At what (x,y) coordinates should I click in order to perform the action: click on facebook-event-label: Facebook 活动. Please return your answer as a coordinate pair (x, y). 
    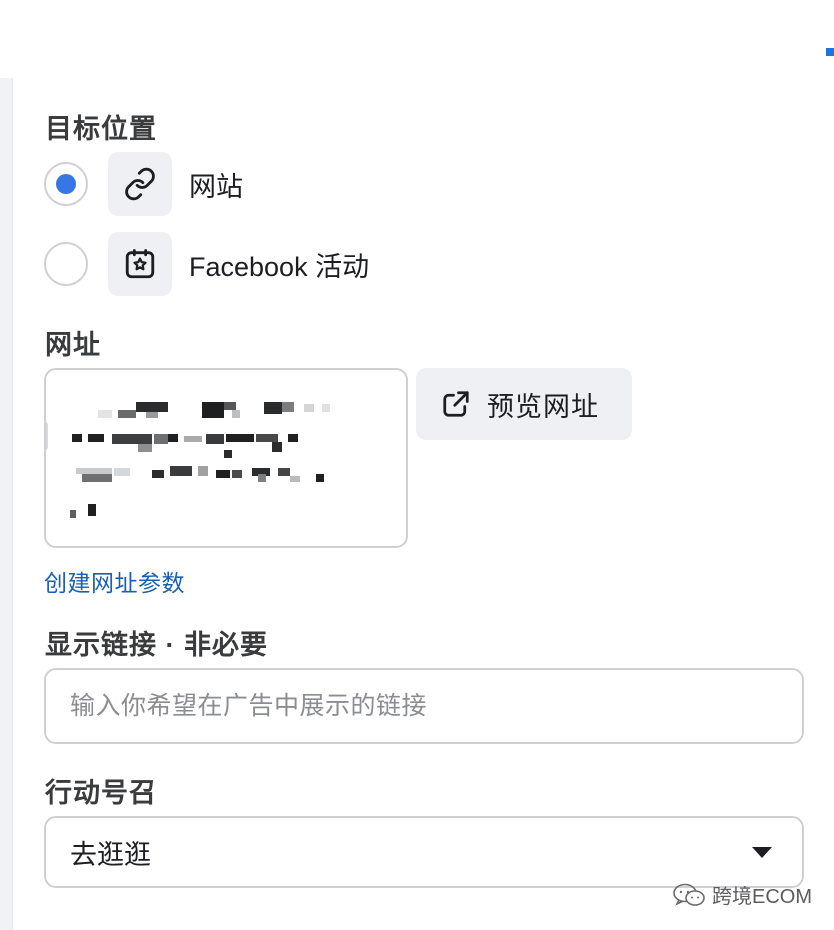
    Looking at the image, I should click on (279, 266).